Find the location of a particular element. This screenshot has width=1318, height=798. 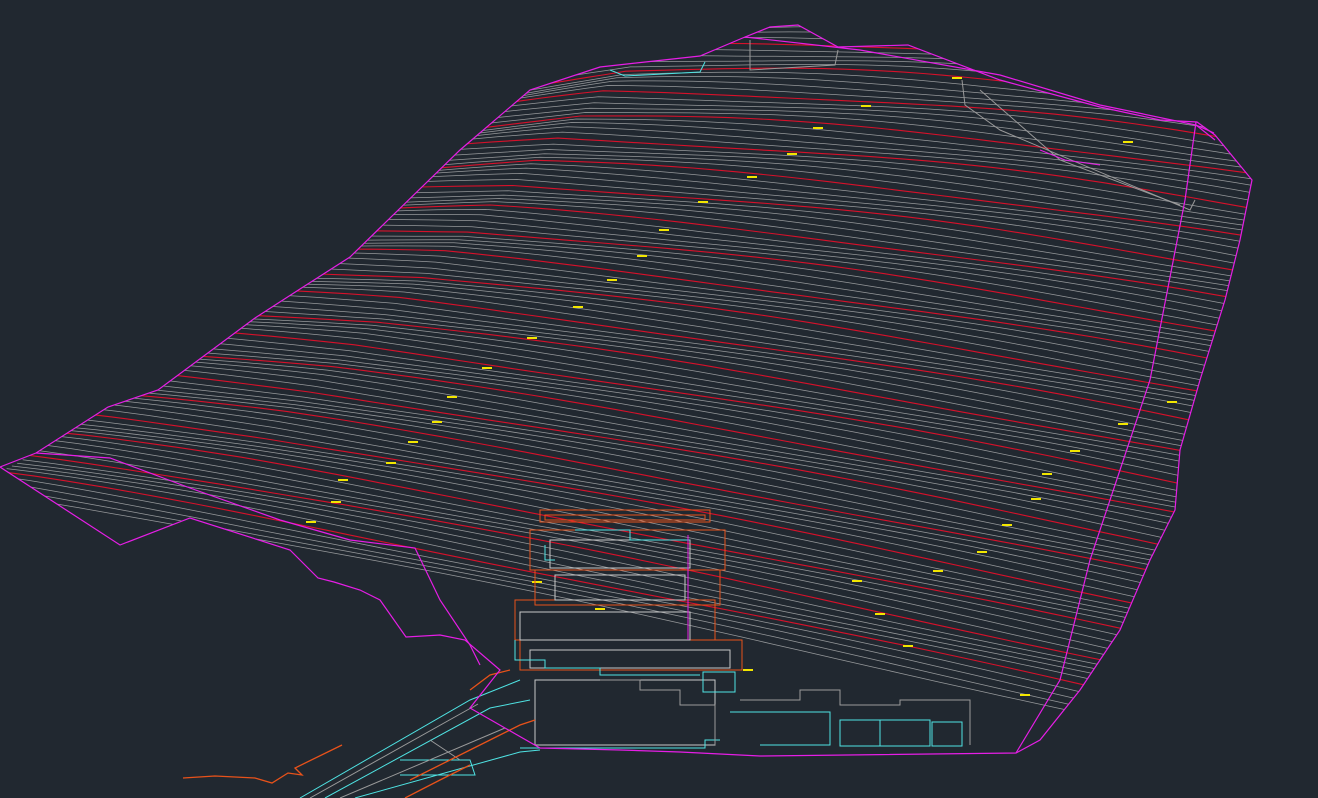

building-outline is located at coordinates (625, 642).